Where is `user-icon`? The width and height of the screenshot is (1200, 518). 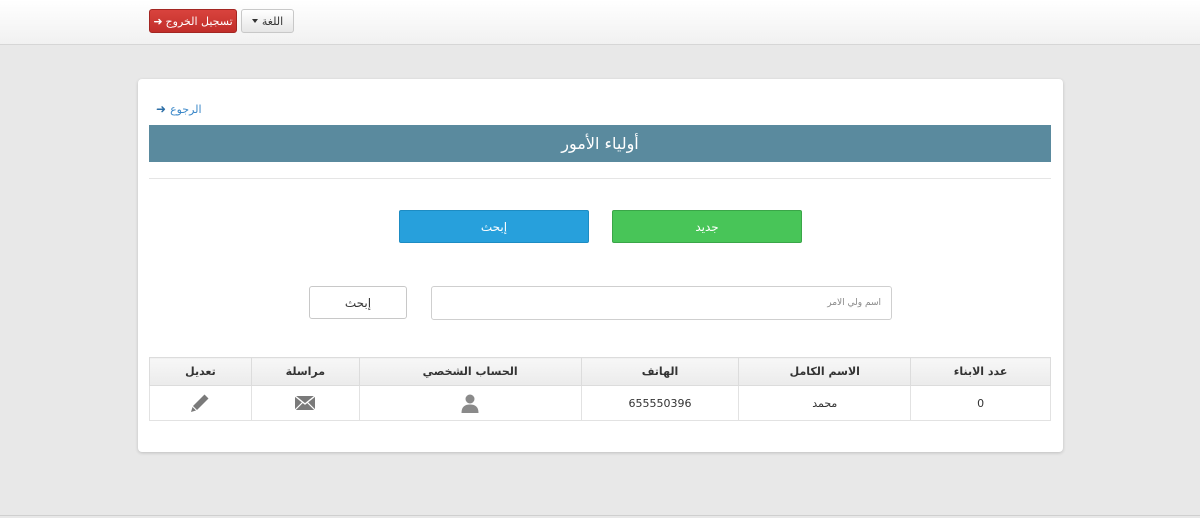 user-icon is located at coordinates (470, 403).